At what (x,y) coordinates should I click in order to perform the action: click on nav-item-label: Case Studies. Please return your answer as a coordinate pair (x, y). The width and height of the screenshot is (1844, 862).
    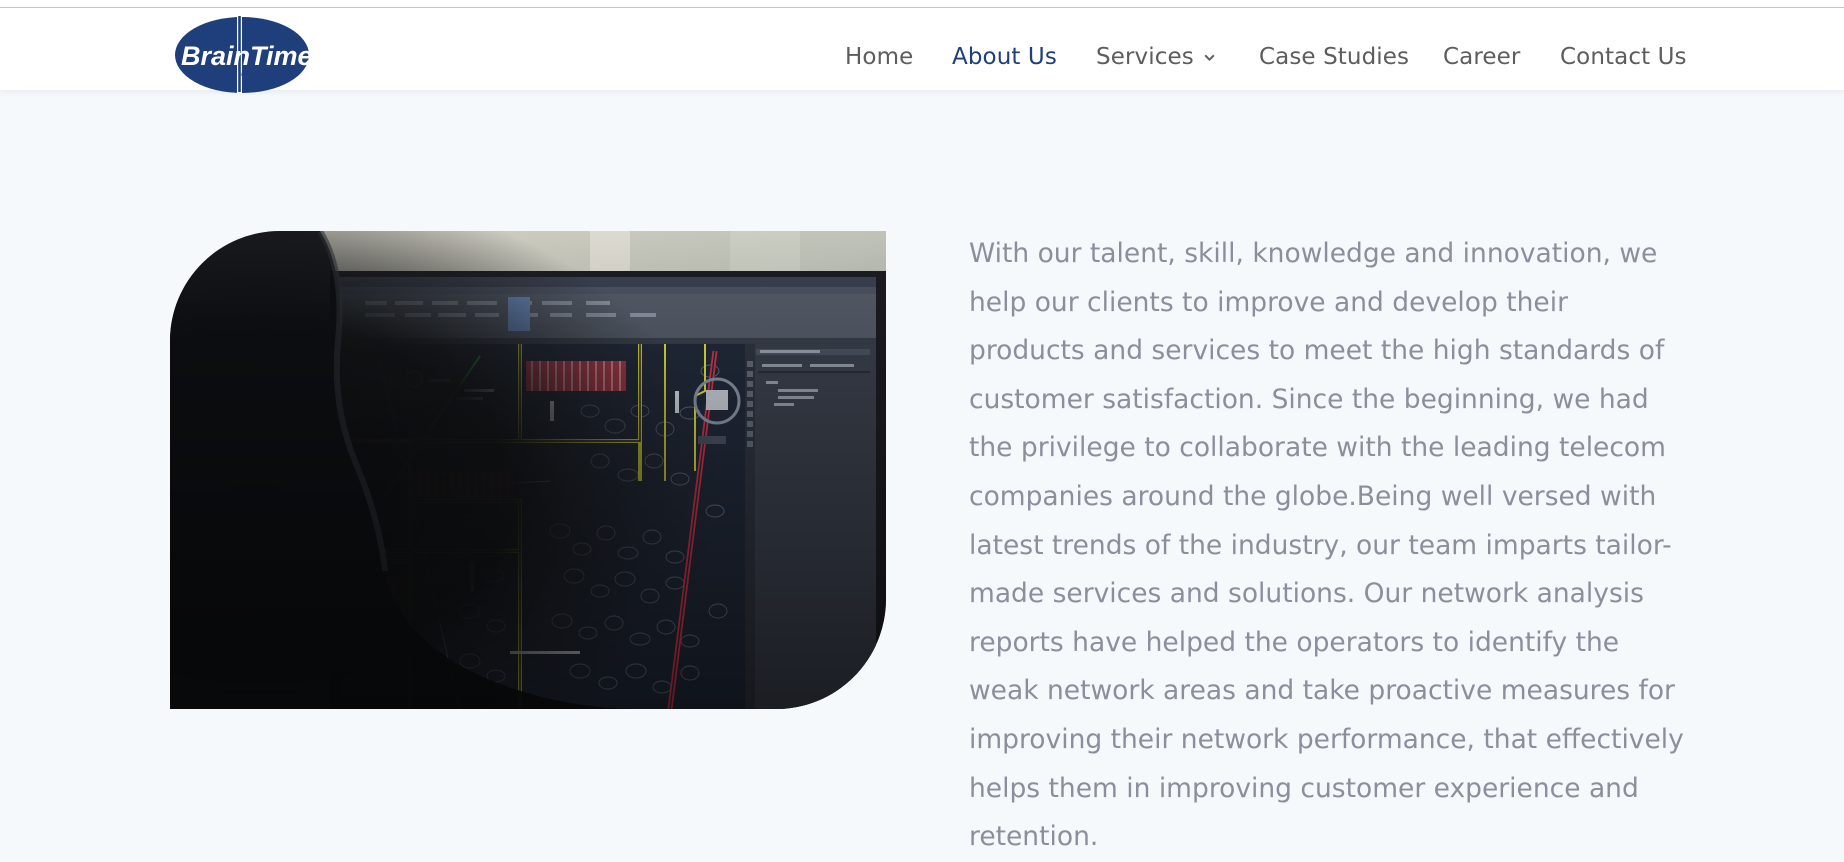
    Looking at the image, I should click on (1334, 57).